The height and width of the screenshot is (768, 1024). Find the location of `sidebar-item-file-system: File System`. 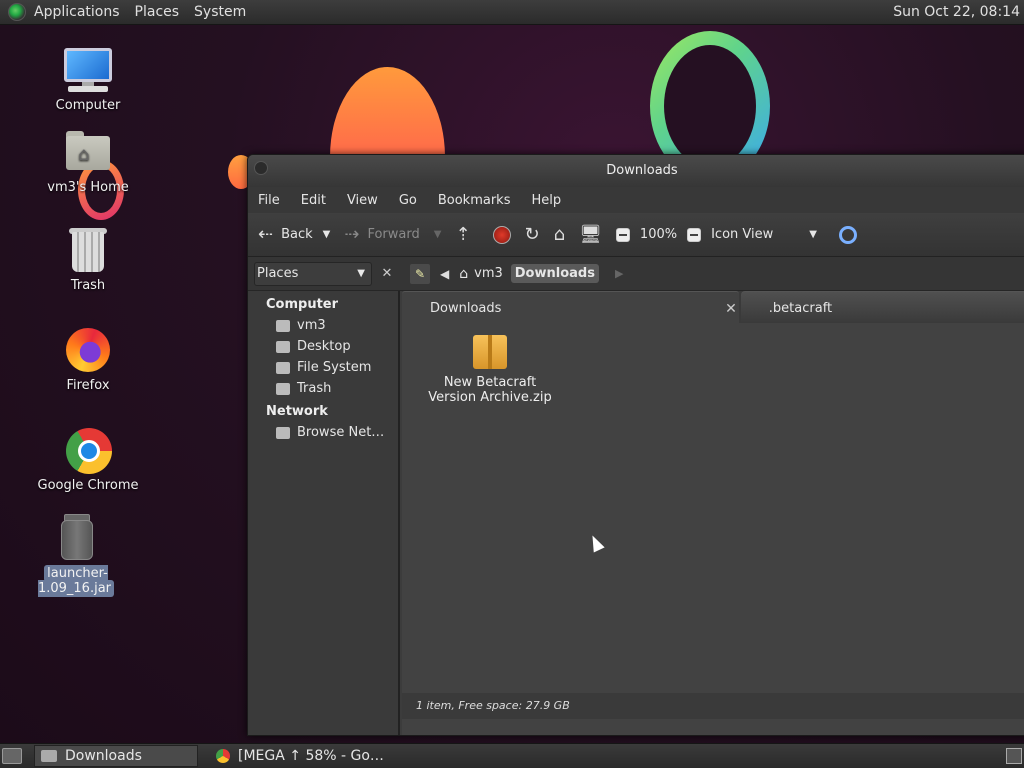

sidebar-item-file-system: File System is located at coordinates (323, 367).